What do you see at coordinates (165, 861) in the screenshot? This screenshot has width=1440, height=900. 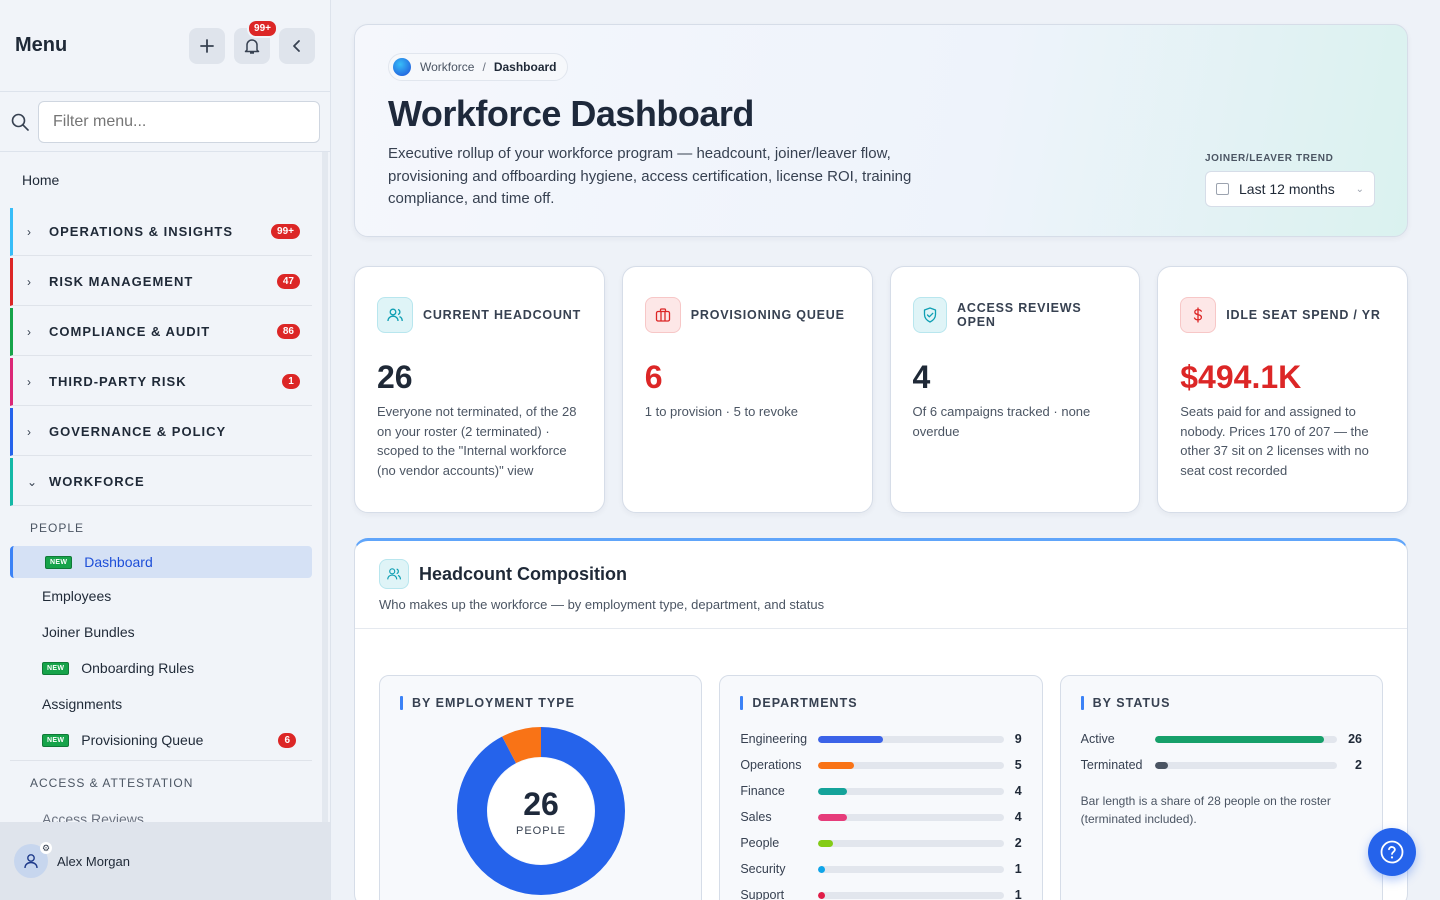 I see `user-profile: ⚙ Alex Morgan` at bounding box center [165, 861].